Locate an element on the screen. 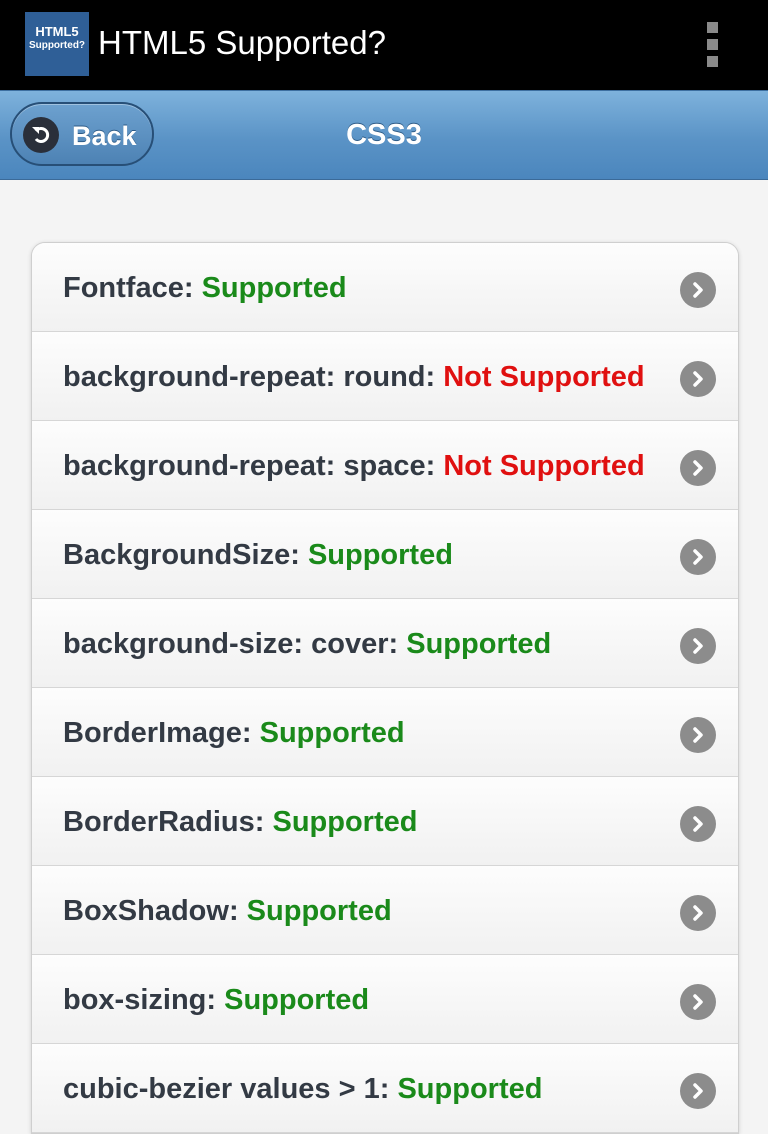 The height and width of the screenshot is (1134, 768). app-logo-line2: Supported? is located at coordinates (57, 45).